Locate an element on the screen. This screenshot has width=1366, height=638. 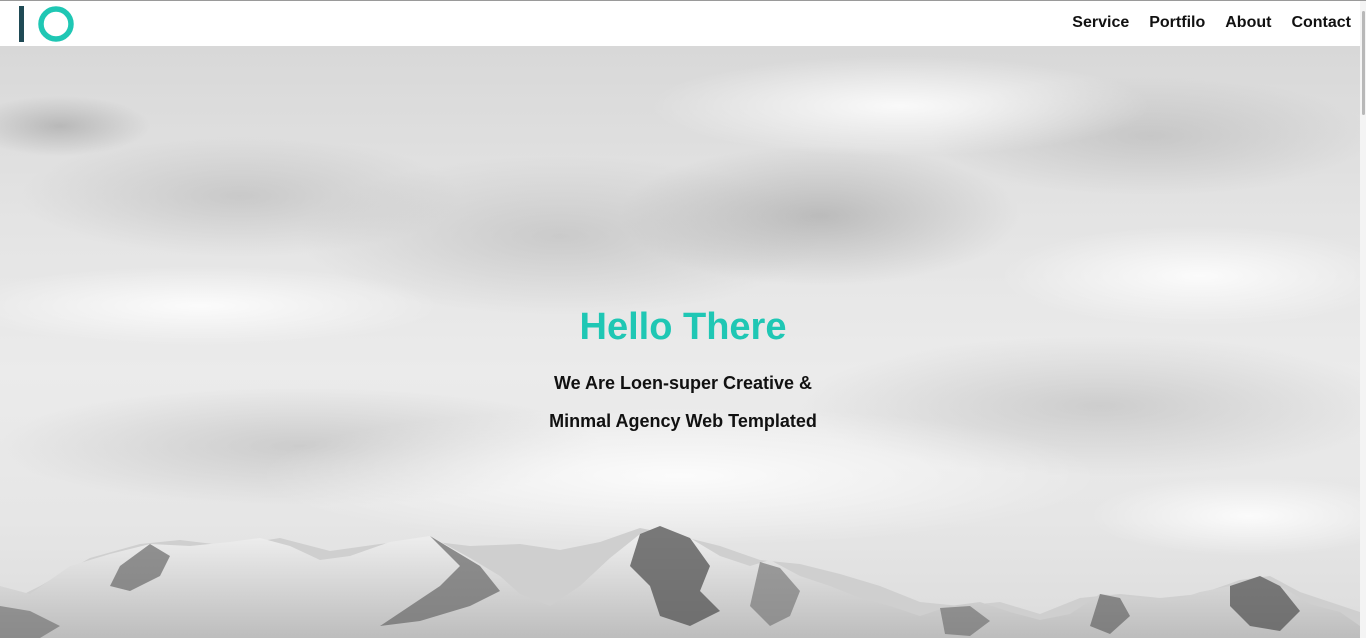
navbar: Service Portfilo About Contact is located at coordinates (680, 23).